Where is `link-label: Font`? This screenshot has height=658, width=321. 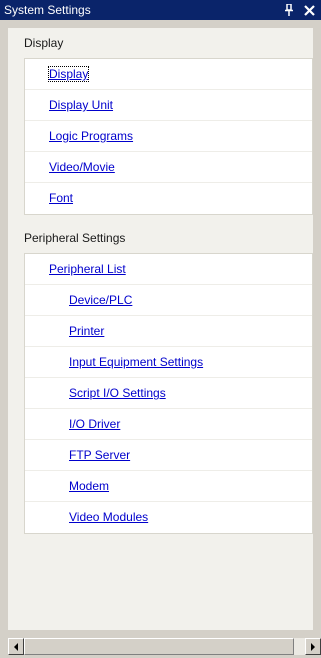 link-label: Font is located at coordinates (61, 198).